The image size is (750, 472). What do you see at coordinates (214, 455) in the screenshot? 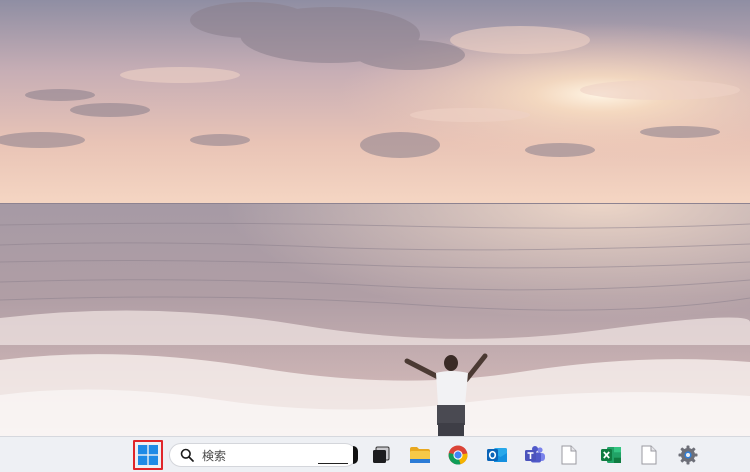
I see `search-placeholder: 検索` at bounding box center [214, 455].